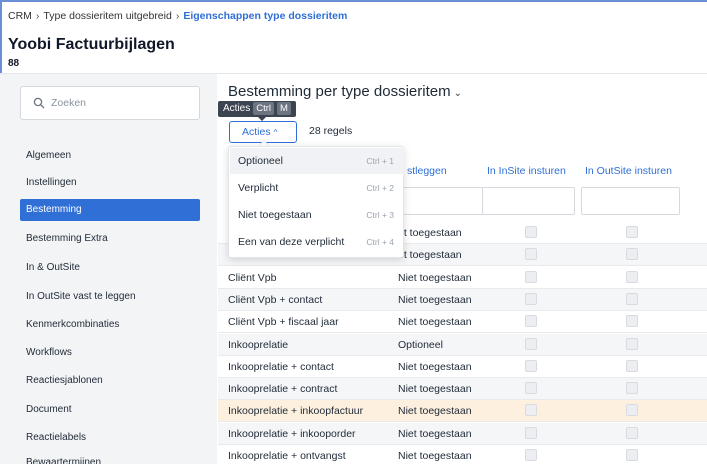 This screenshot has height=464, width=707. I want to click on dropdown-item-label: Verplicht, so click(258, 188).